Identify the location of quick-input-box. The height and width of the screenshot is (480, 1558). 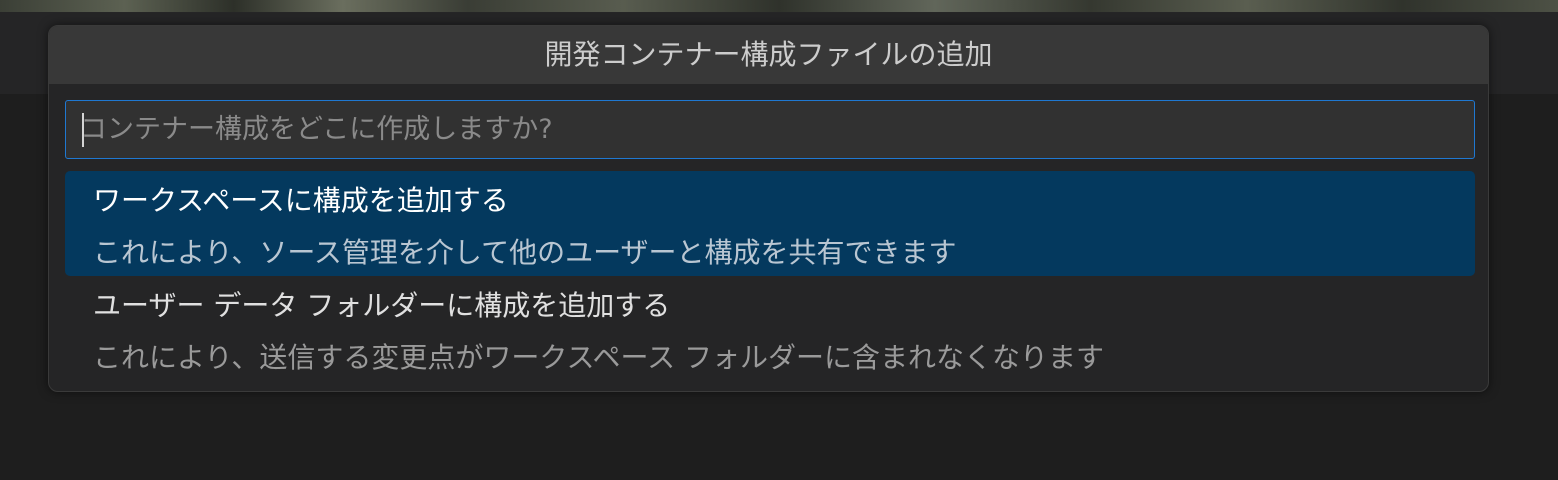
(770, 129).